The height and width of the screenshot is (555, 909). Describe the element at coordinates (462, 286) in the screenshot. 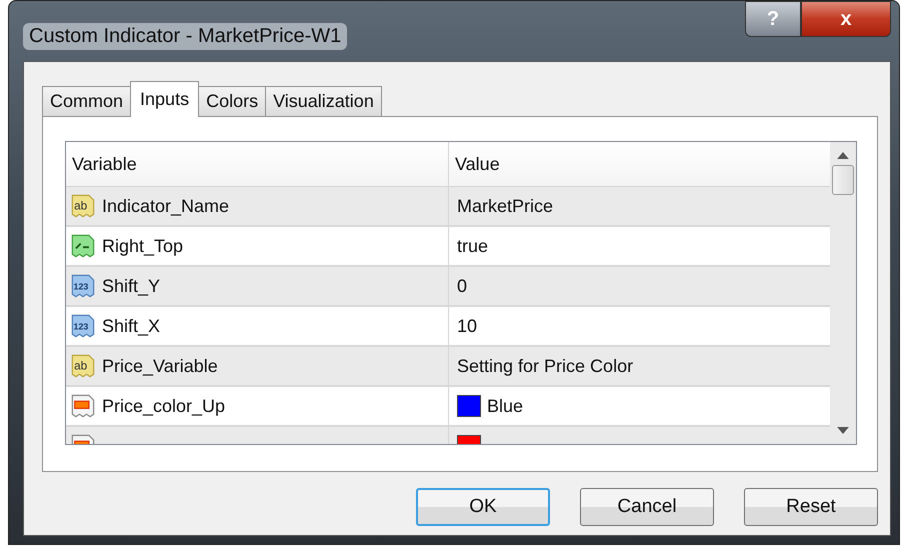

I see `variable-value: 0` at that location.